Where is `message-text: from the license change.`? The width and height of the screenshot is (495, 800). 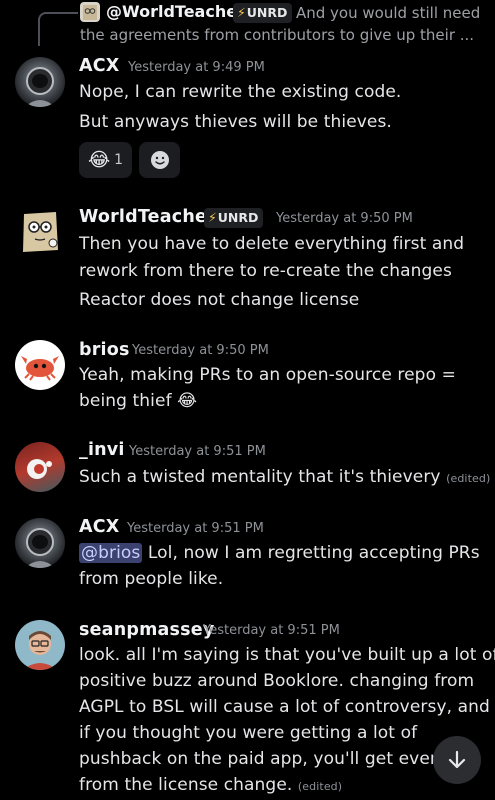 message-text: from the license change. is located at coordinates (186, 785).